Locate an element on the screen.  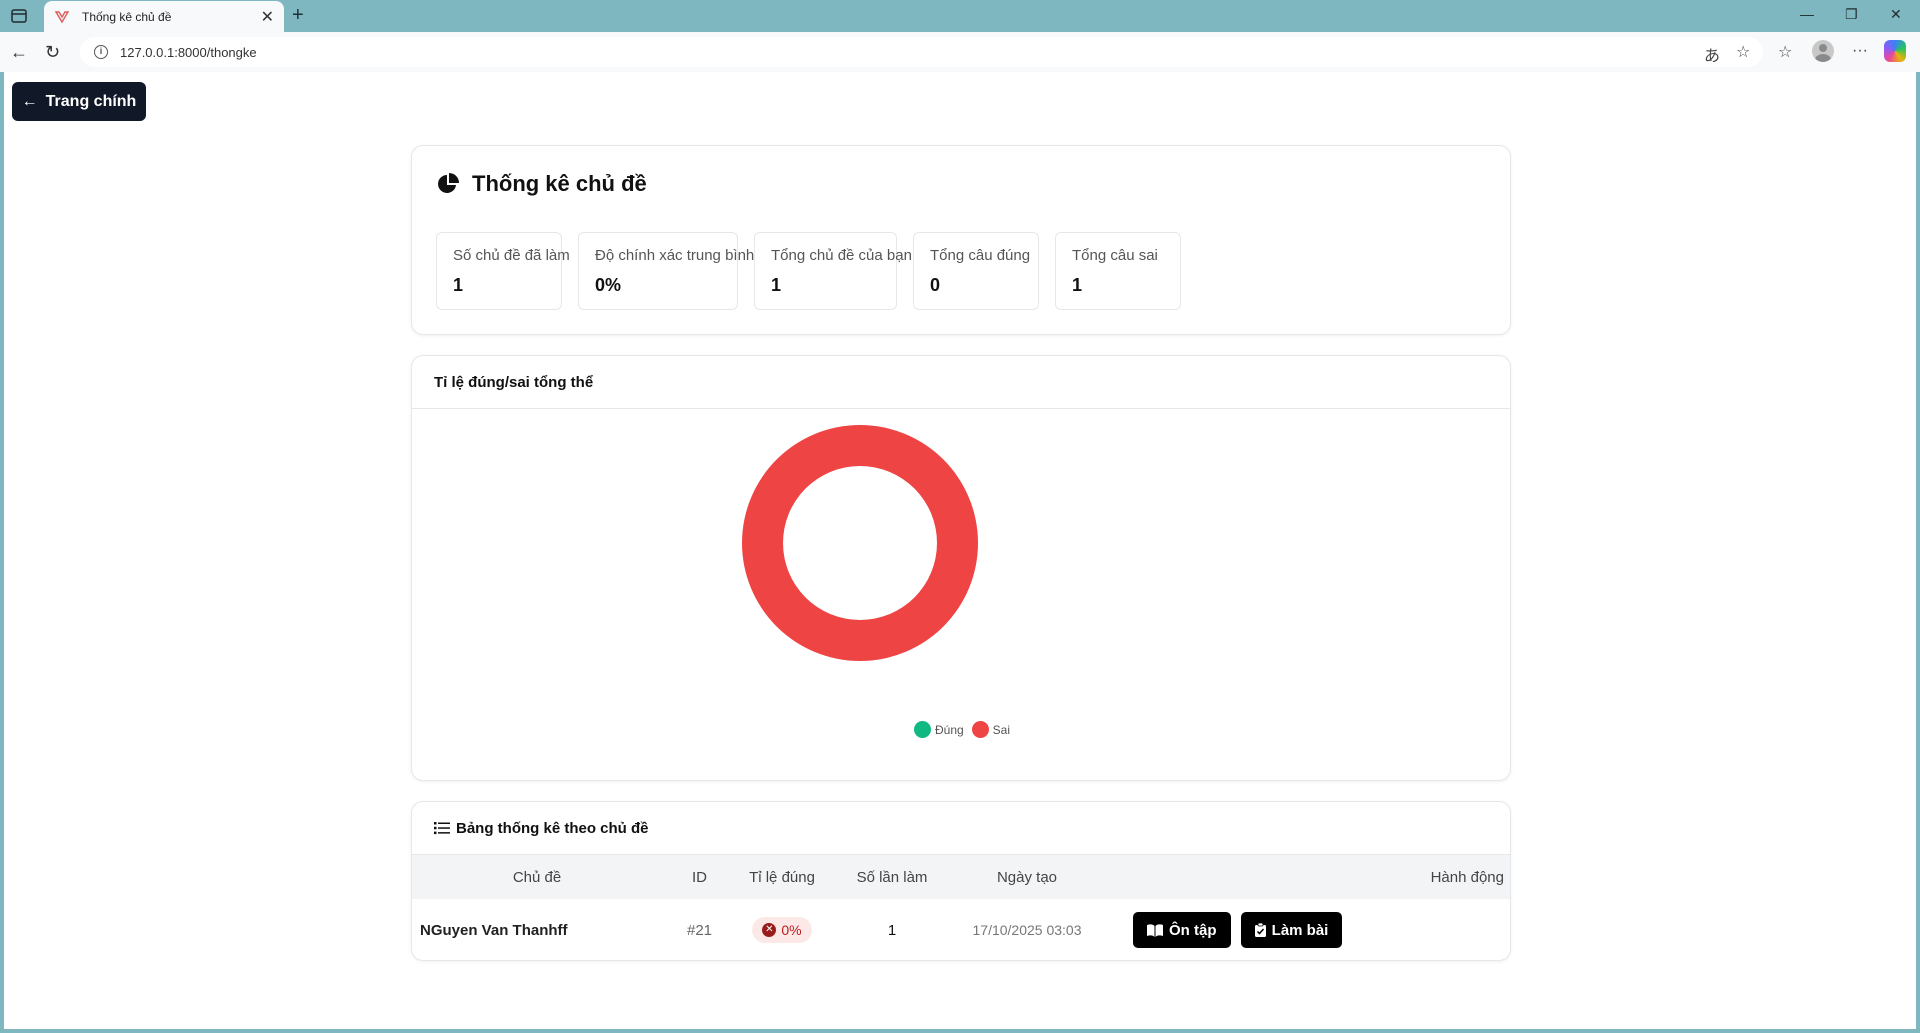
chart-legend: Đúng Sai is located at coordinates (962, 729).